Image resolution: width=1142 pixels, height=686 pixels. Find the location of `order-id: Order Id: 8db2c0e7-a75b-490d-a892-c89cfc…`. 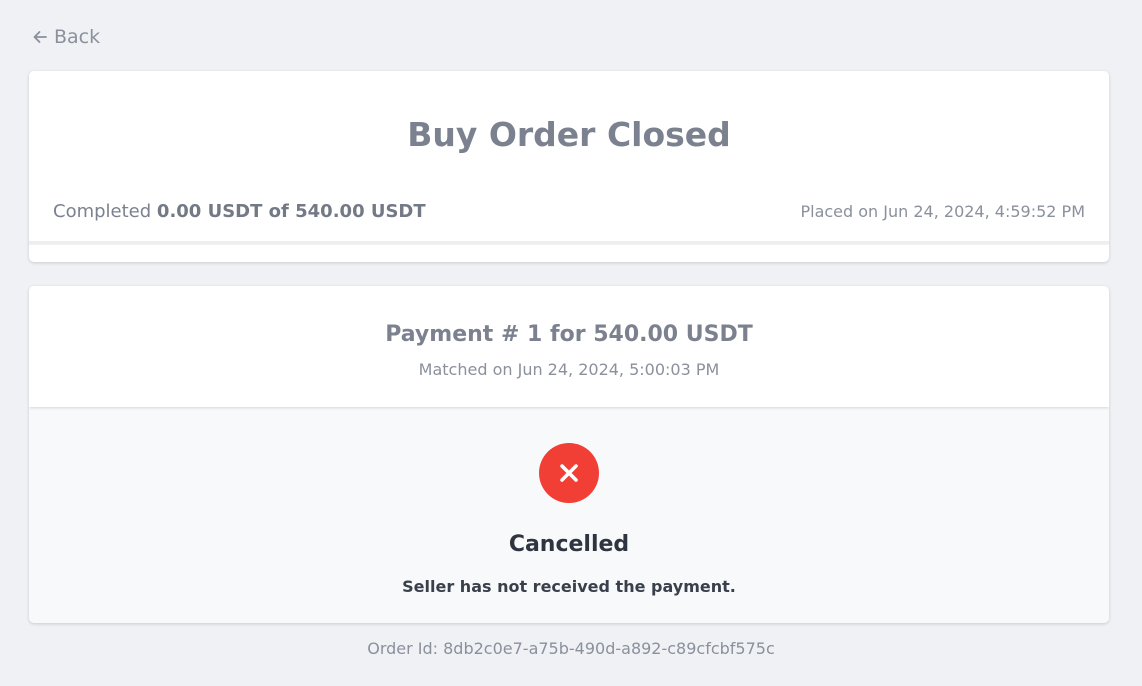

order-id: Order Id: 8db2c0e7-a75b-490d-a892-c89cfc… is located at coordinates (571, 648).